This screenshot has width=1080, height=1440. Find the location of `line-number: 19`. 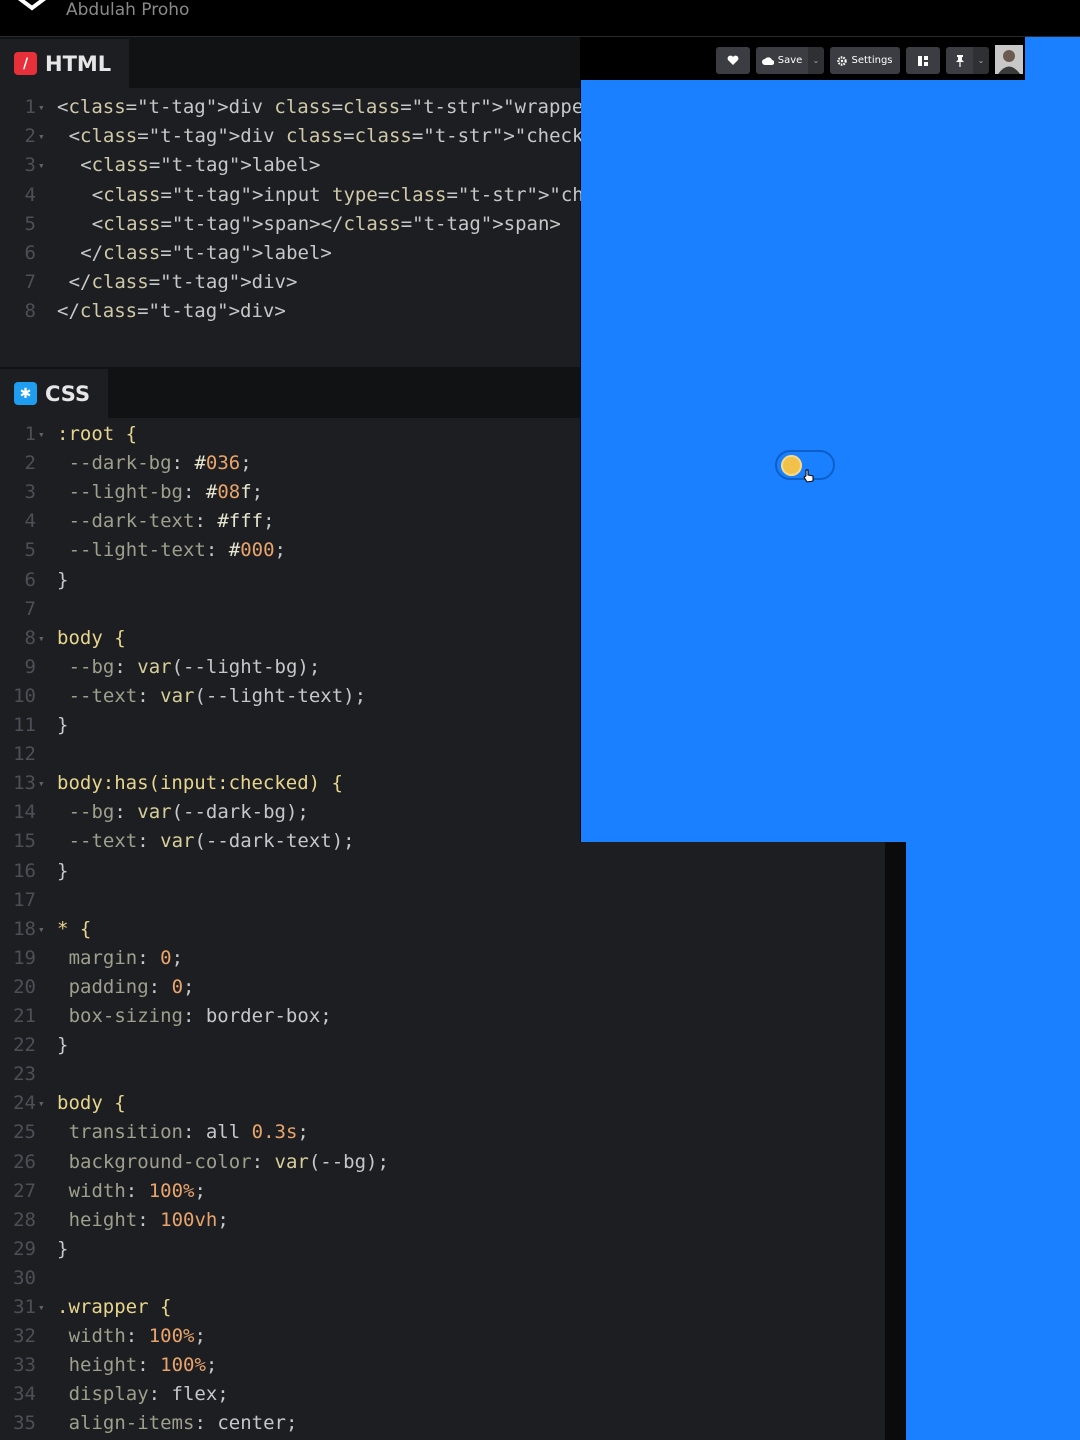

line-number: 19 is located at coordinates (24, 957).